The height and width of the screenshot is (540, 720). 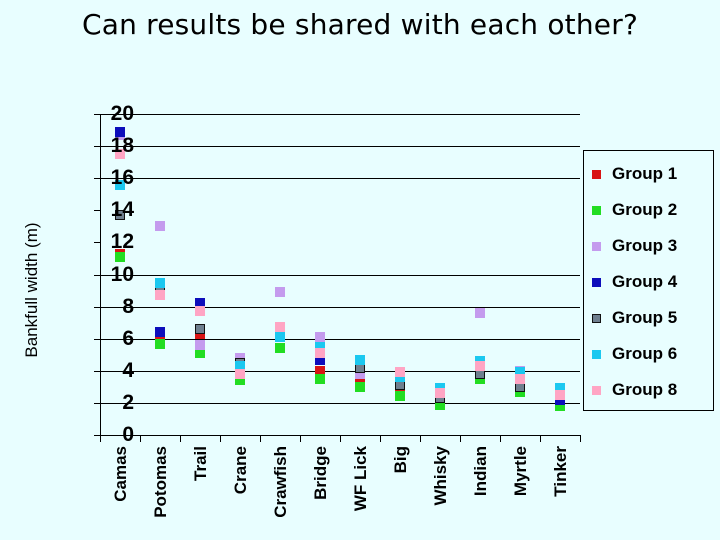 What do you see at coordinates (122, 242) in the screenshot?
I see `y-tick-label: 12` at bounding box center [122, 242].